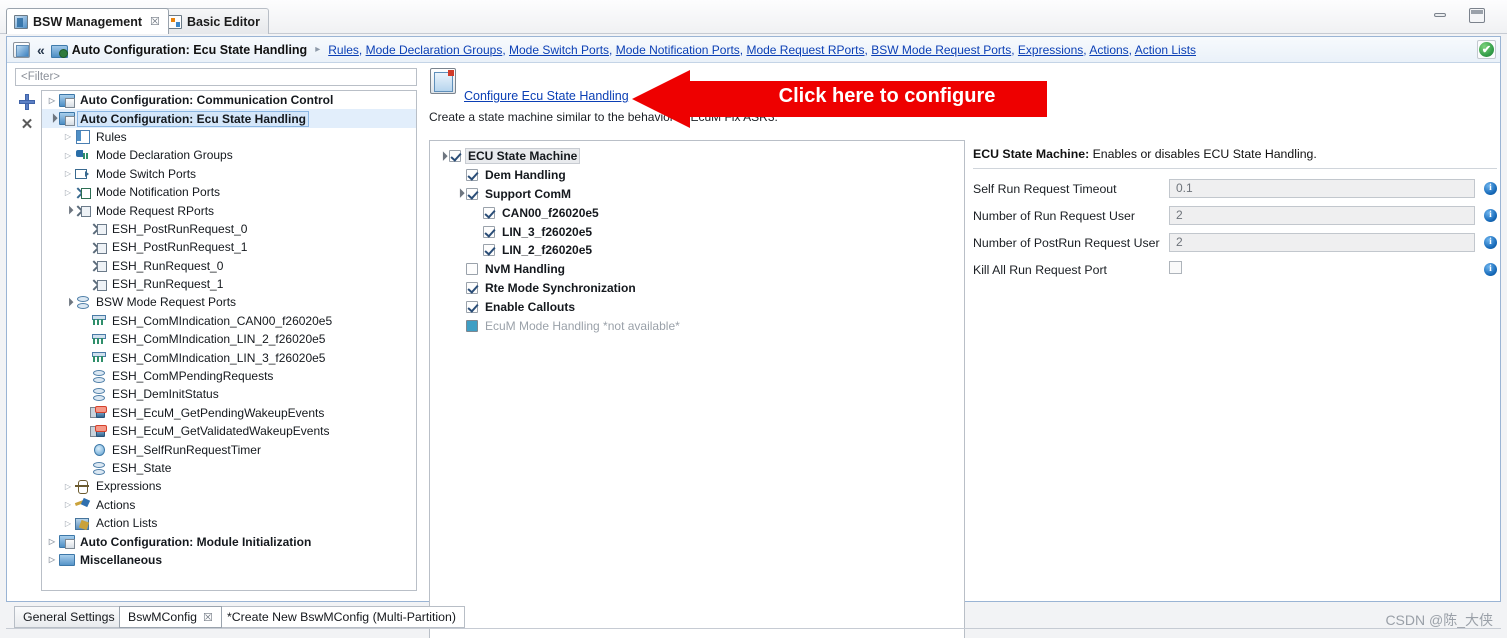 The width and height of the screenshot is (1507, 638). I want to click on folder-icon, so click(66, 559).